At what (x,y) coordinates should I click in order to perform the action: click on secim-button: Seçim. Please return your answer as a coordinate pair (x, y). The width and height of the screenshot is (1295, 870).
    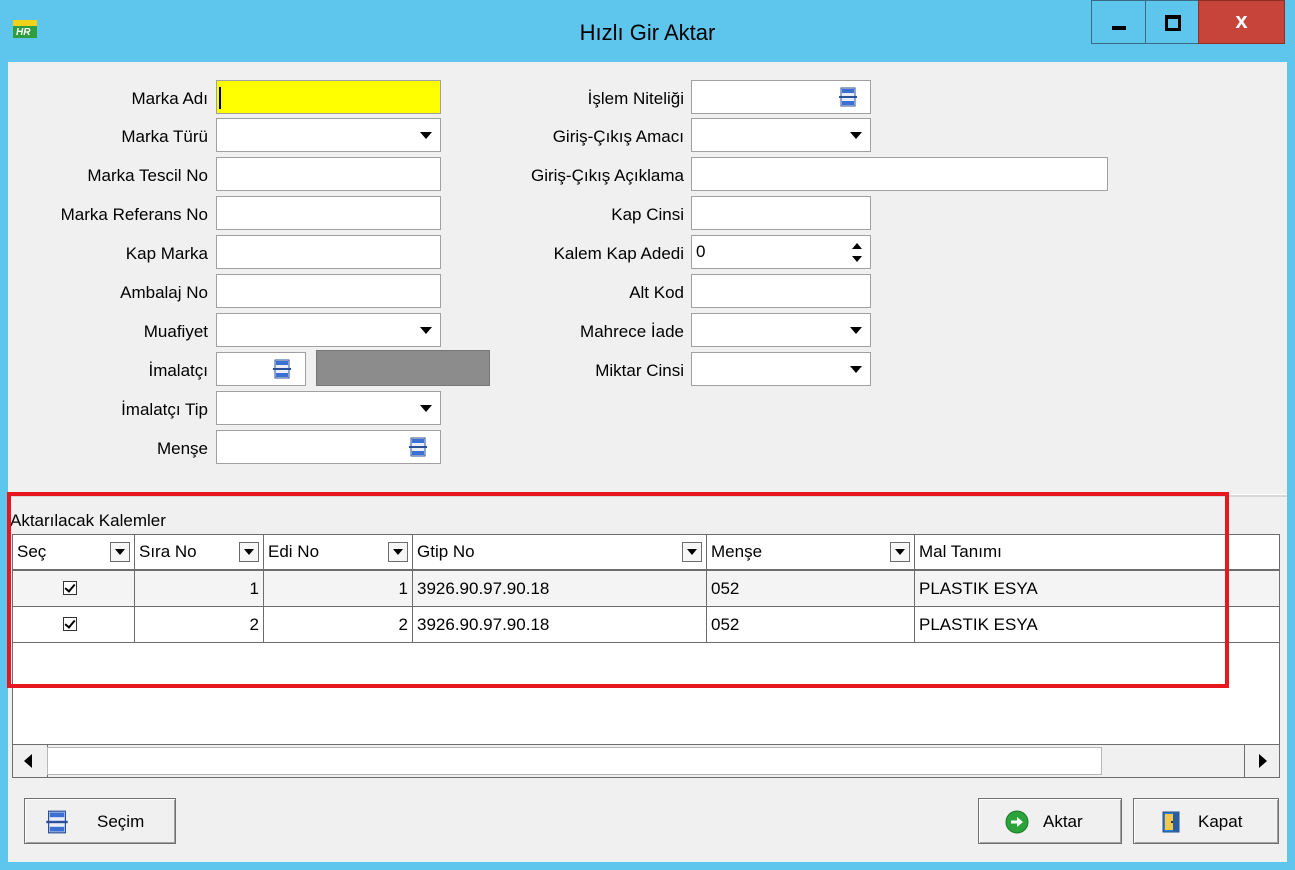
    Looking at the image, I should click on (100, 821).